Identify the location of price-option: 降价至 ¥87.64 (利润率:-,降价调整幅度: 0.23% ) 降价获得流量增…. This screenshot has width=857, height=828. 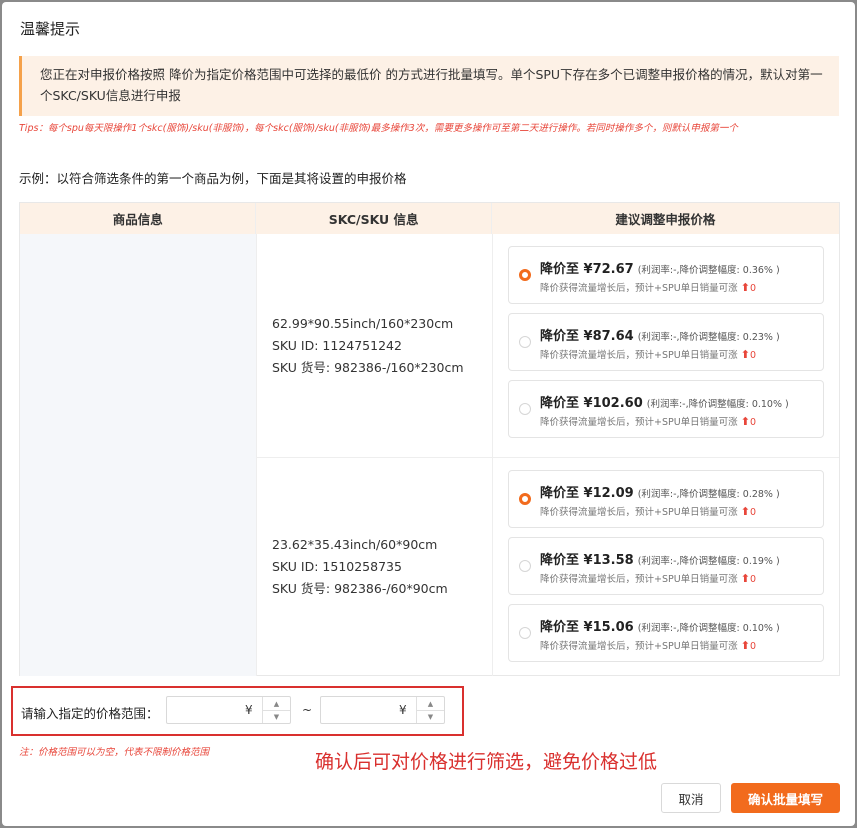
(666, 342).